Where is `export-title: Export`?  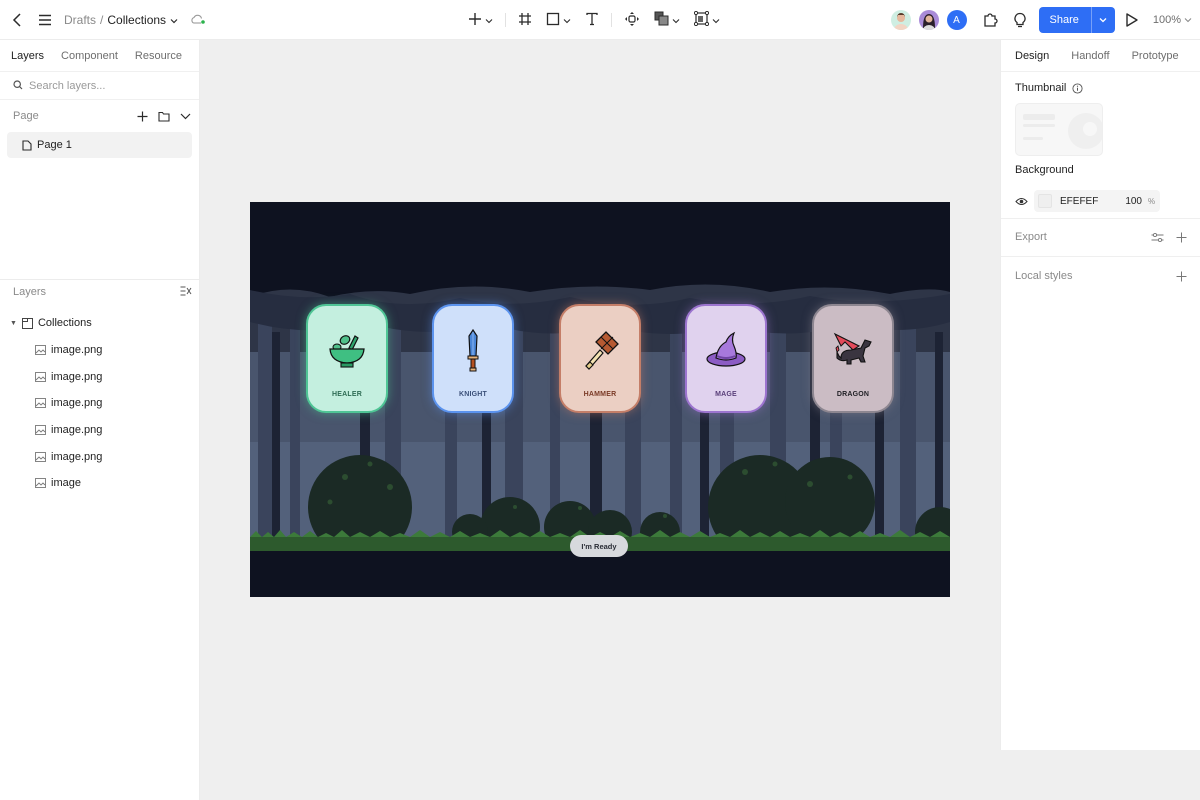 export-title: Export is located at coordinates (1031, 237).